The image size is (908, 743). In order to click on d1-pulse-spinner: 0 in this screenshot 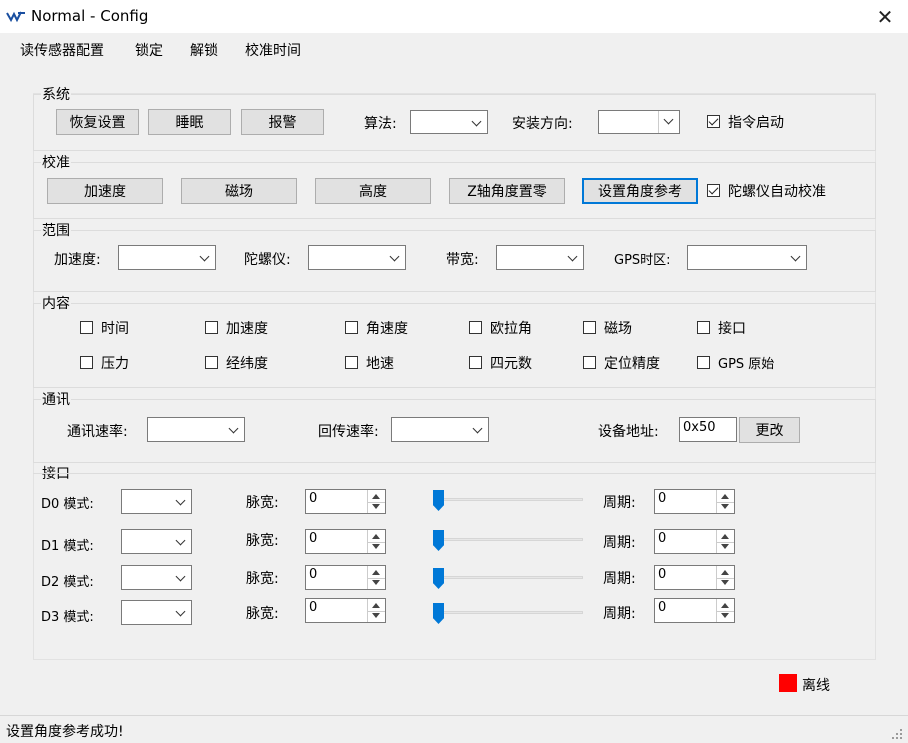, I will do `click(345, 541)`.